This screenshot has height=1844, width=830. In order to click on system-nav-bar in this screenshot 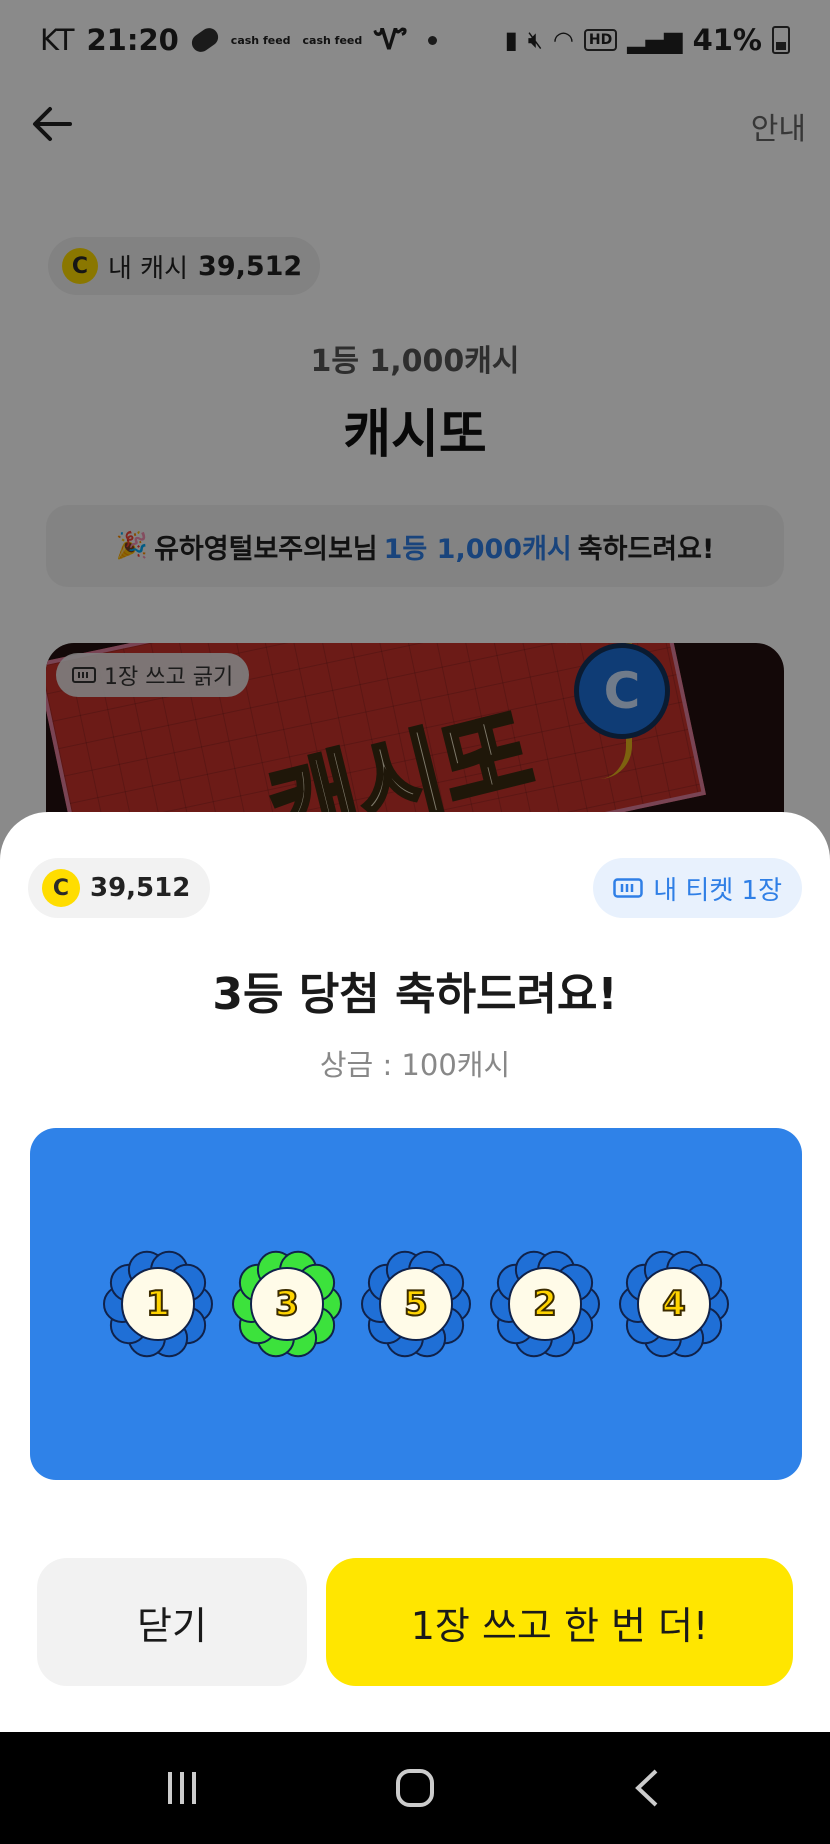, I will do `click(415, 1788)`.